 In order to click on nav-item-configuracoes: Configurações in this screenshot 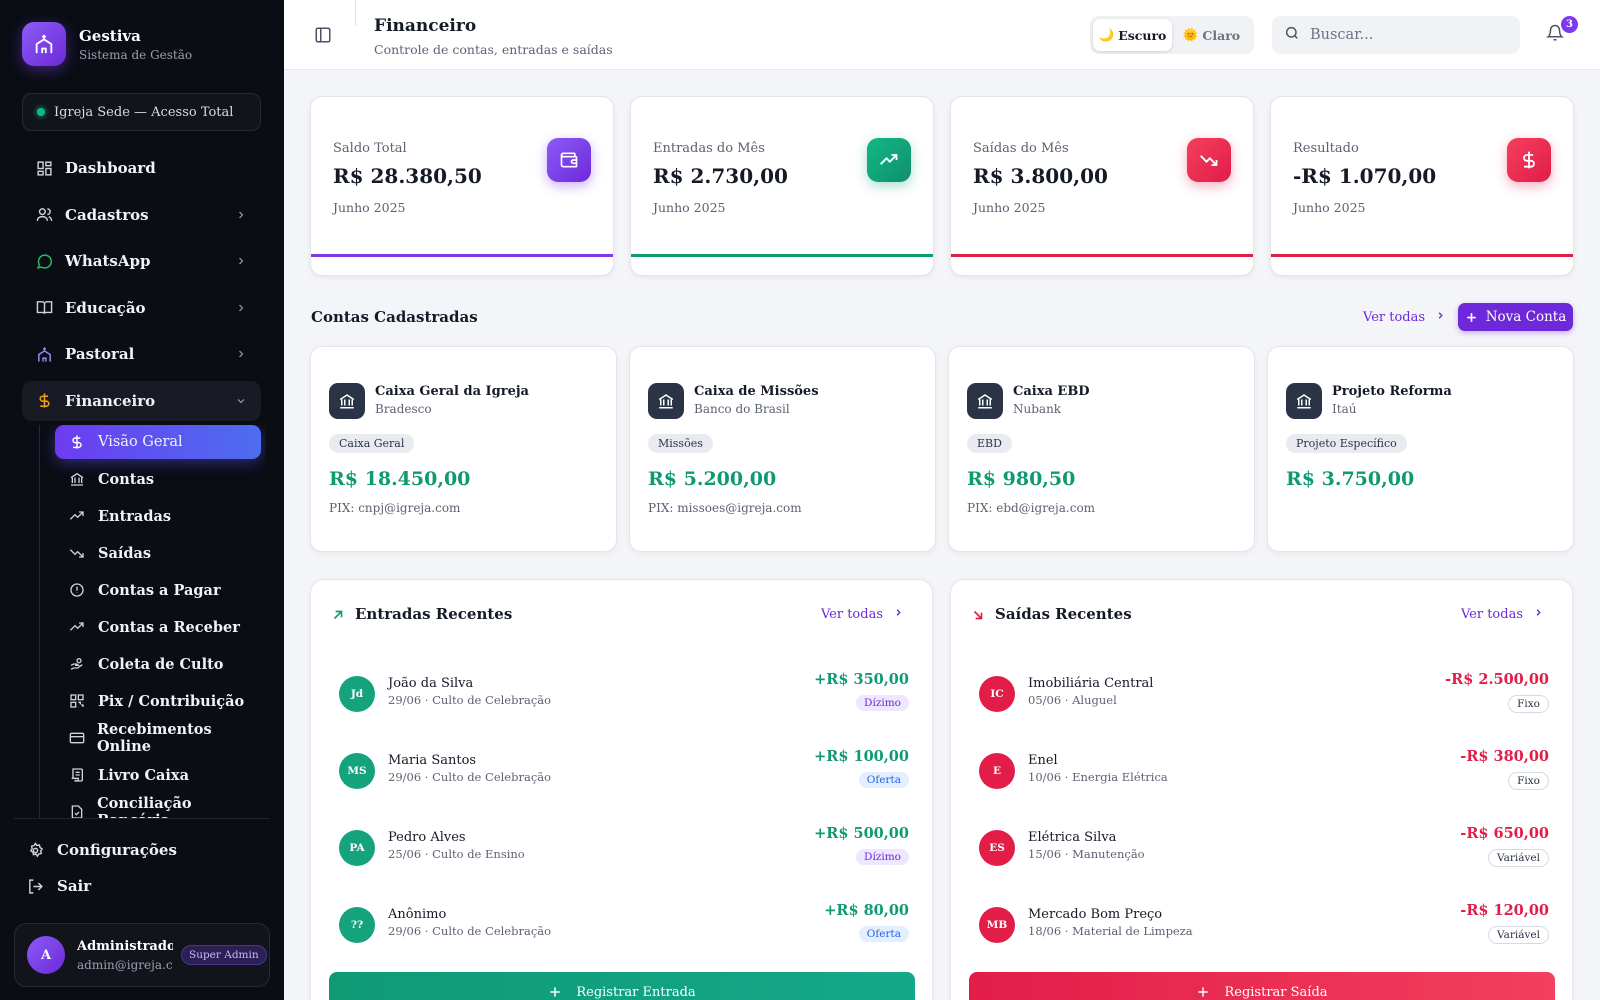, I will do `click(101, 850)`.